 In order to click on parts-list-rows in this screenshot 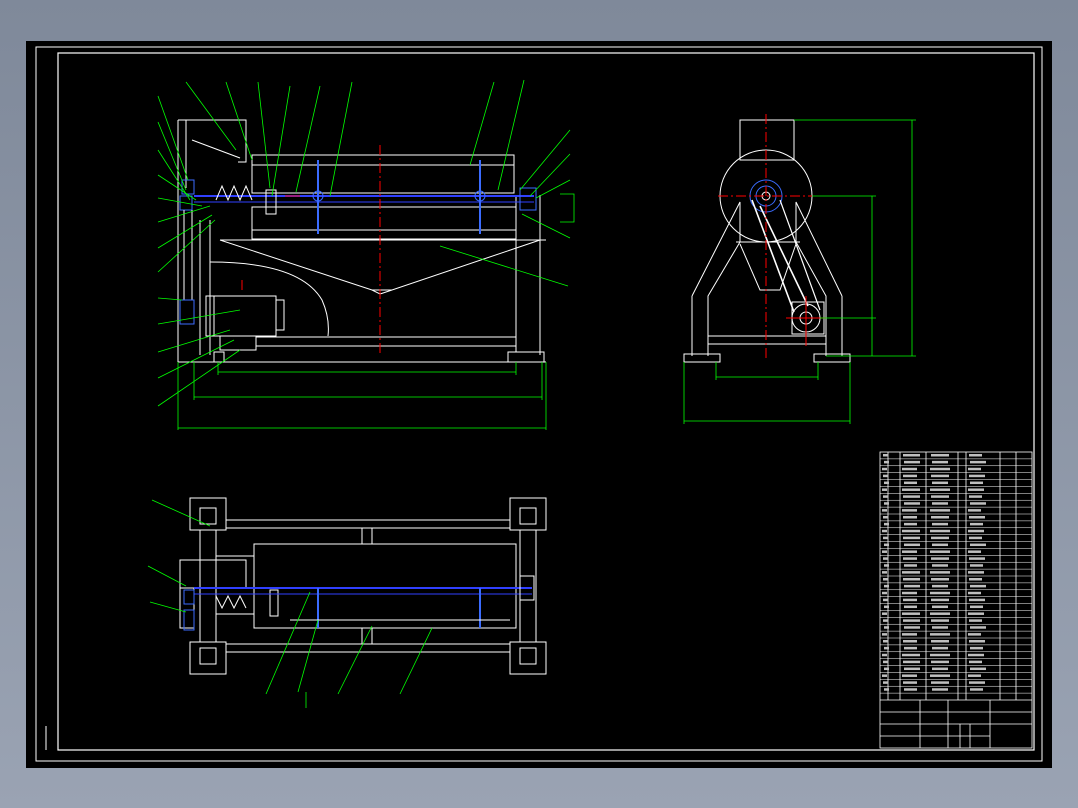, I will do `click(956, 576)`.